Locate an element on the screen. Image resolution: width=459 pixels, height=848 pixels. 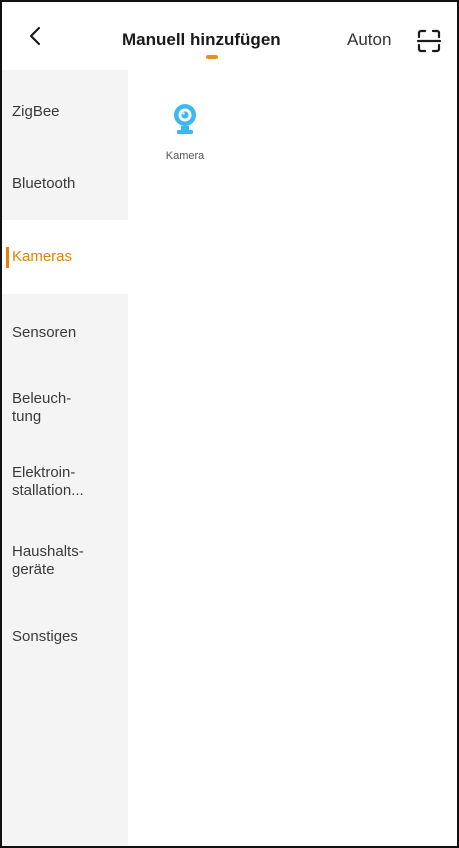
tab-auto-scan: Auton is located at coordinates (374, 42).